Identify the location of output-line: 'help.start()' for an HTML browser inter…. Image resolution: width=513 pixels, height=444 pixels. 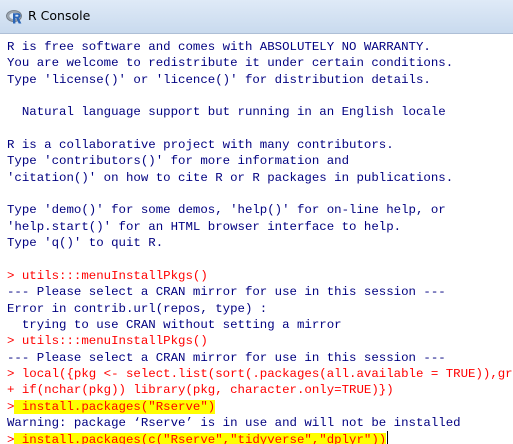
(204, 226).